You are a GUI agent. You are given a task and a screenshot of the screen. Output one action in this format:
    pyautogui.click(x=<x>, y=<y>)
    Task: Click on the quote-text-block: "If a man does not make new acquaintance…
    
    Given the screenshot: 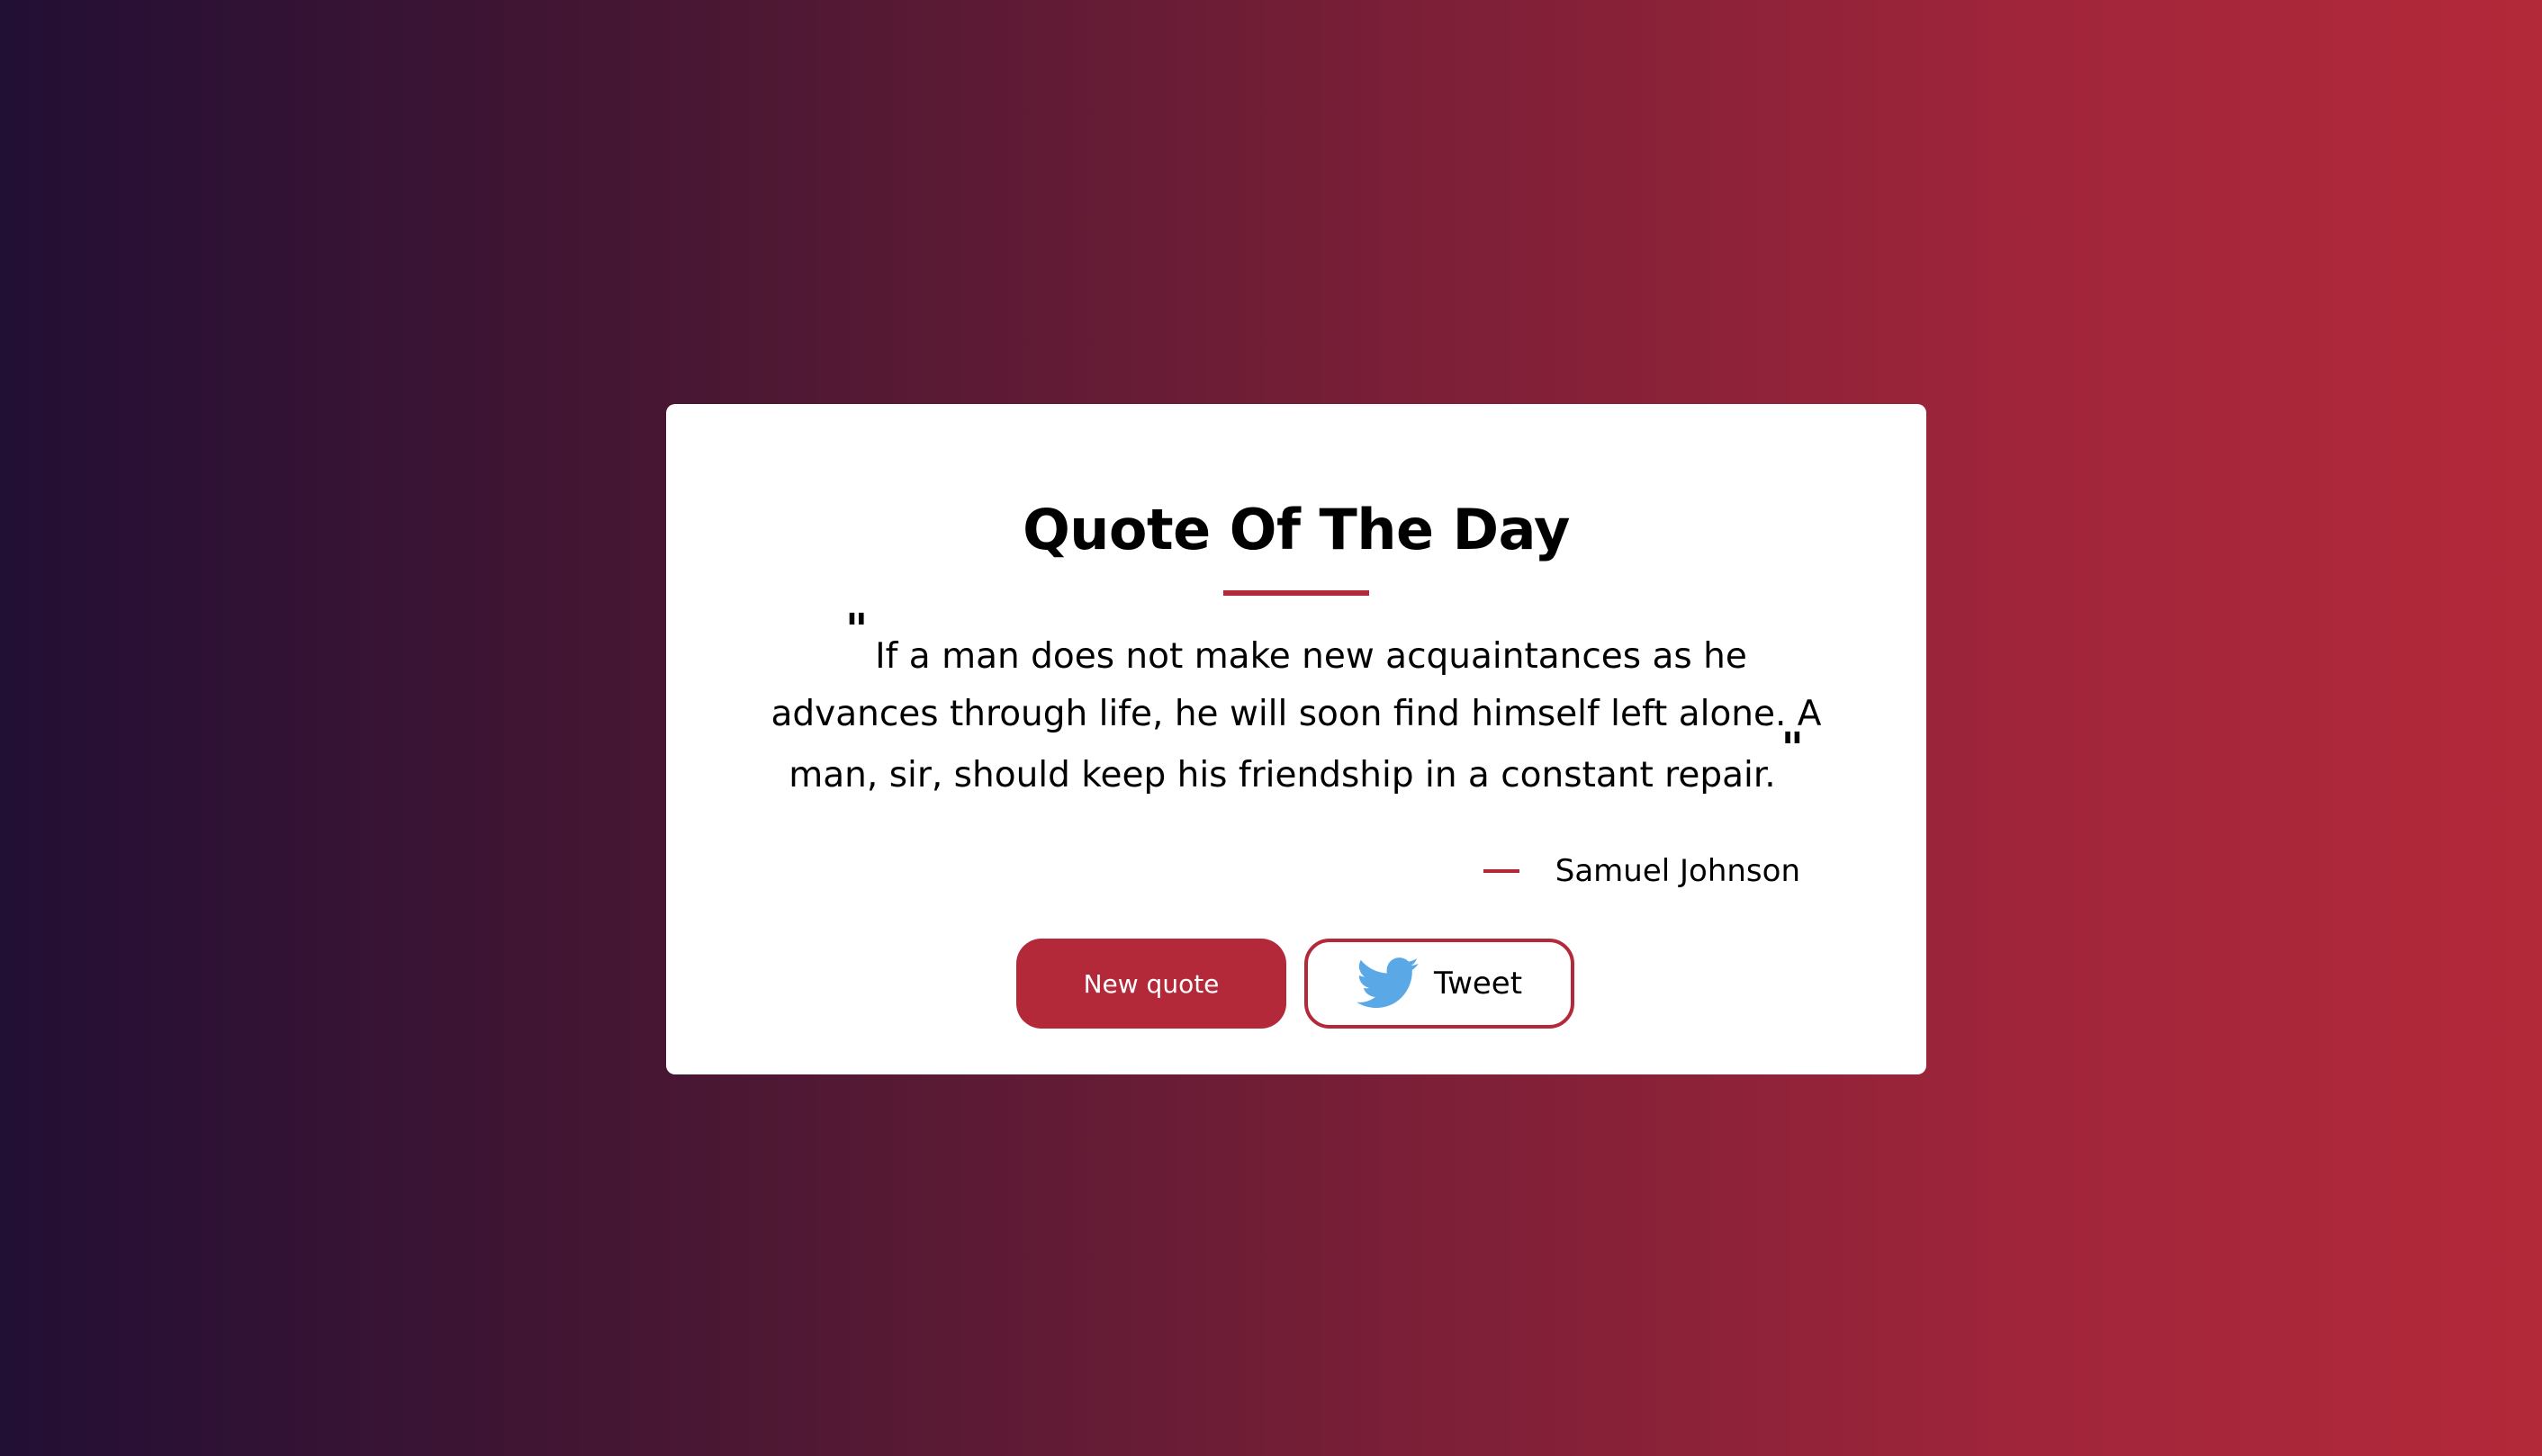 What is the action you would take?
    pyautogui.click(x=1296, y=705)
    